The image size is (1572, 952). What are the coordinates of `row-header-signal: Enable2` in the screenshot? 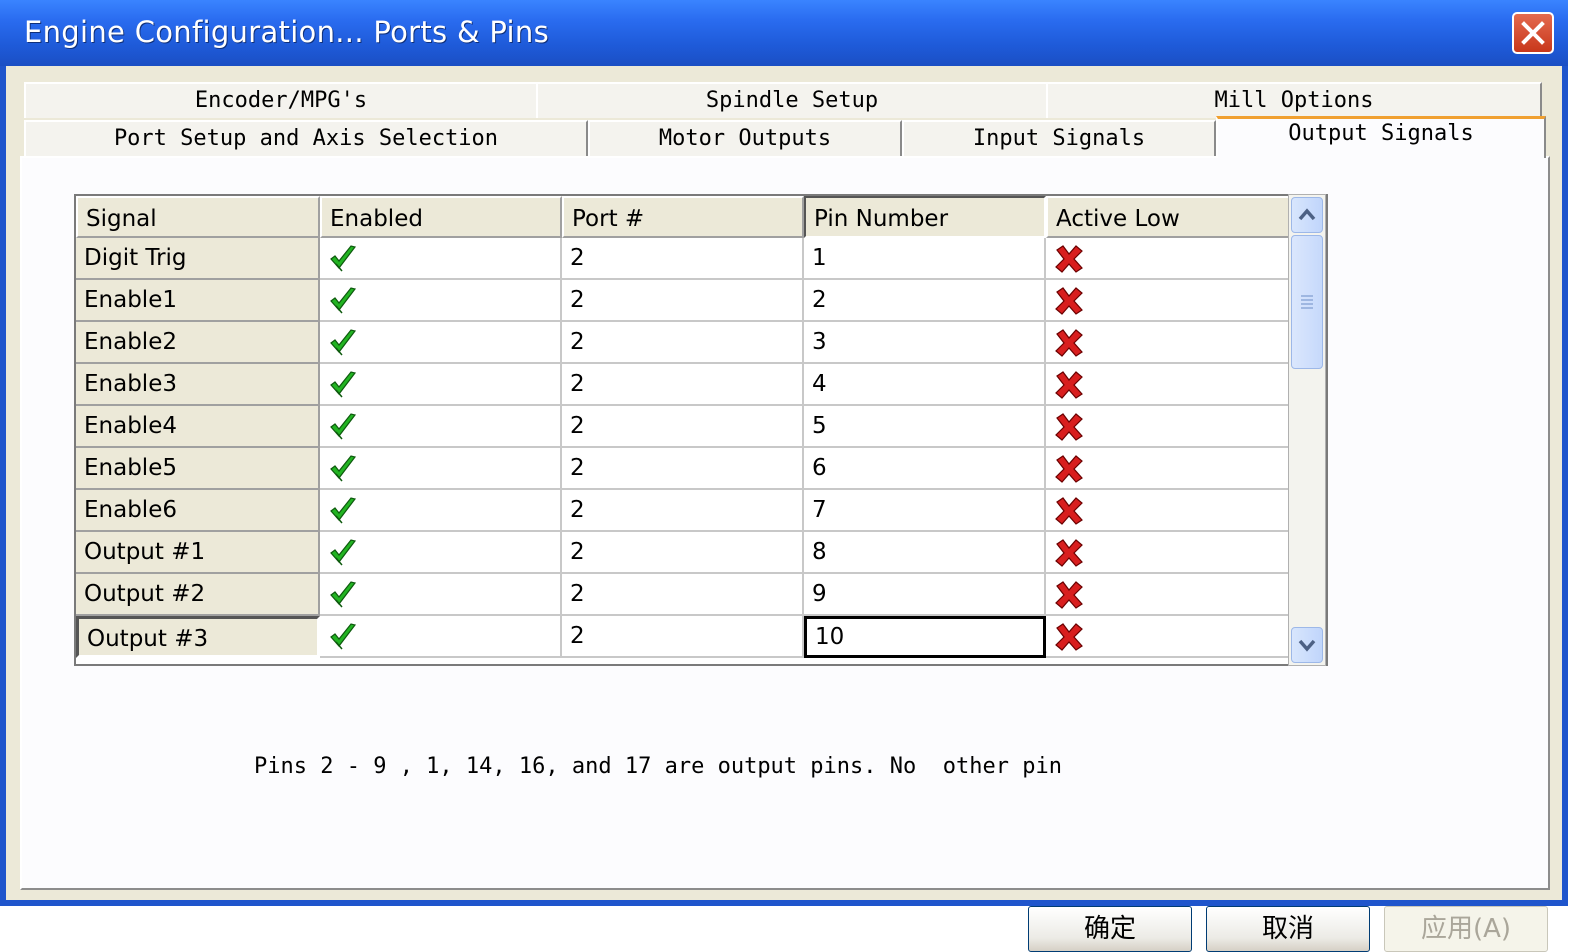 It's located at (198, 343).